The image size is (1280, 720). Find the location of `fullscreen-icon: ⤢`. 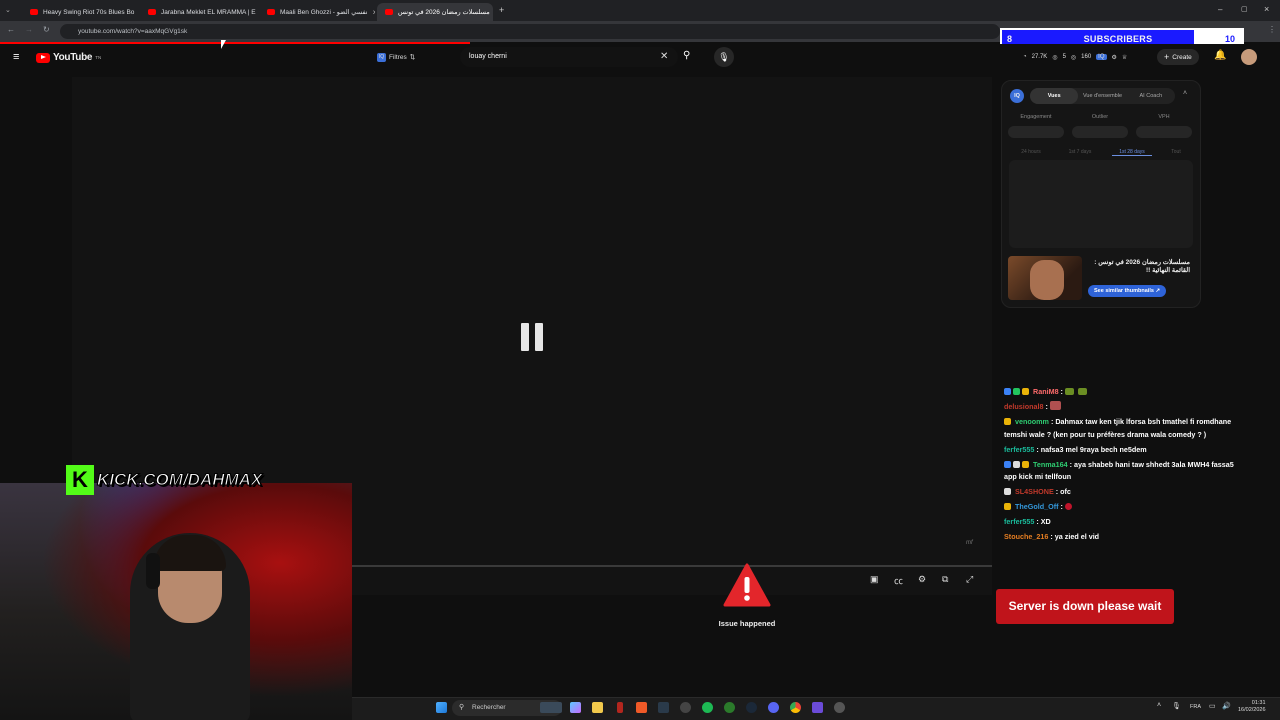

fullscreen-icon: ⤢ is located at coordinates (969, 579).